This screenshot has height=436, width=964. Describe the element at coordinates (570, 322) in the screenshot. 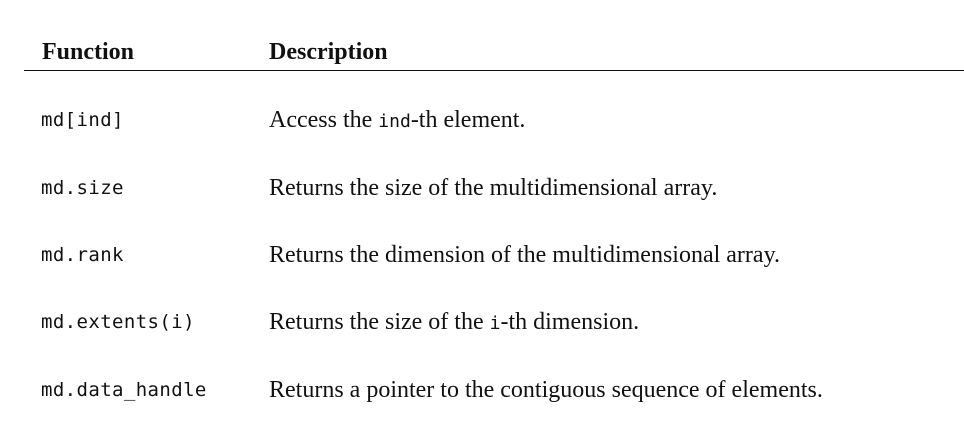

I see `description-text: -th dimension.` at that location.